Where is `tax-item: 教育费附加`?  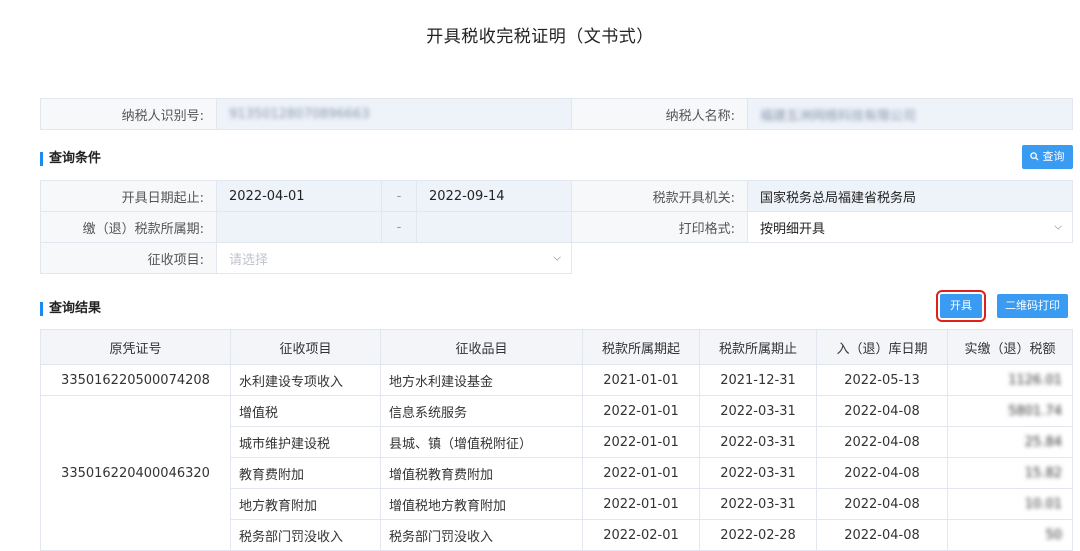
tax-item: 教育费附加 is located at coordinates (305, 473).